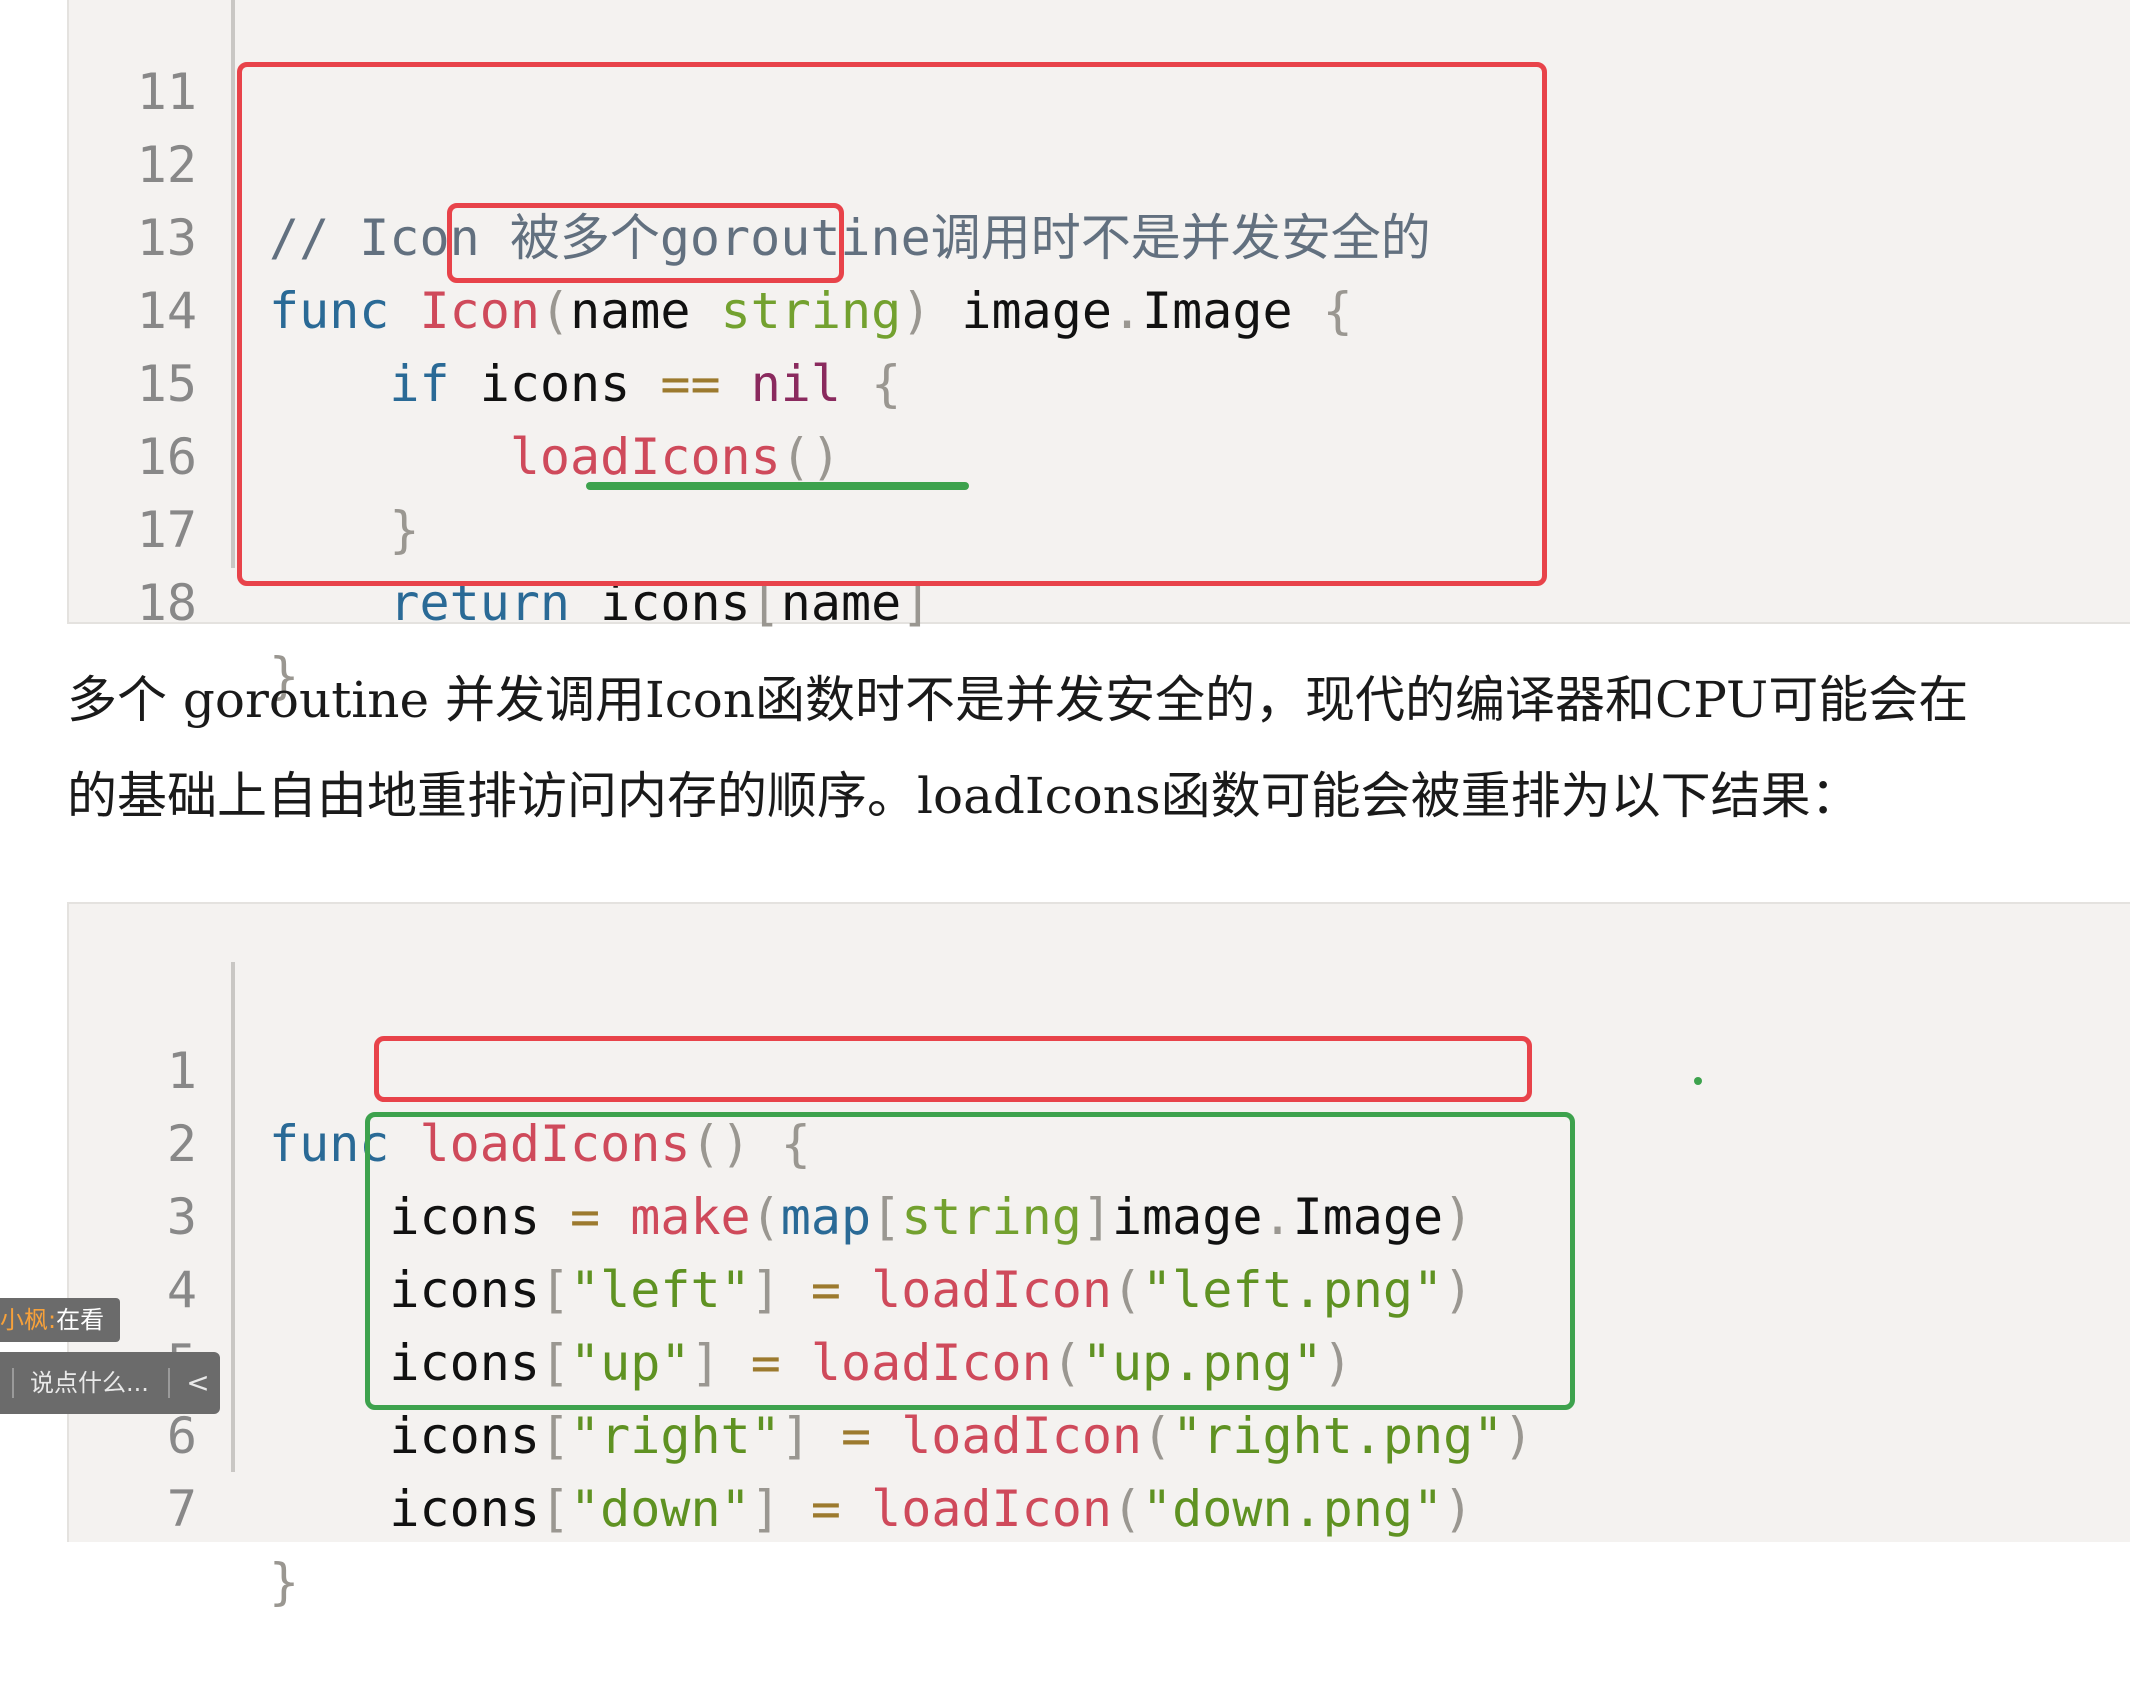 The width and height of the screenshot is (2130, 1692). Describe the element at coordinates (871, 1509) in the screenshot. I see `code-text: icons["down"] = loadIcon("down.png")` at that location.